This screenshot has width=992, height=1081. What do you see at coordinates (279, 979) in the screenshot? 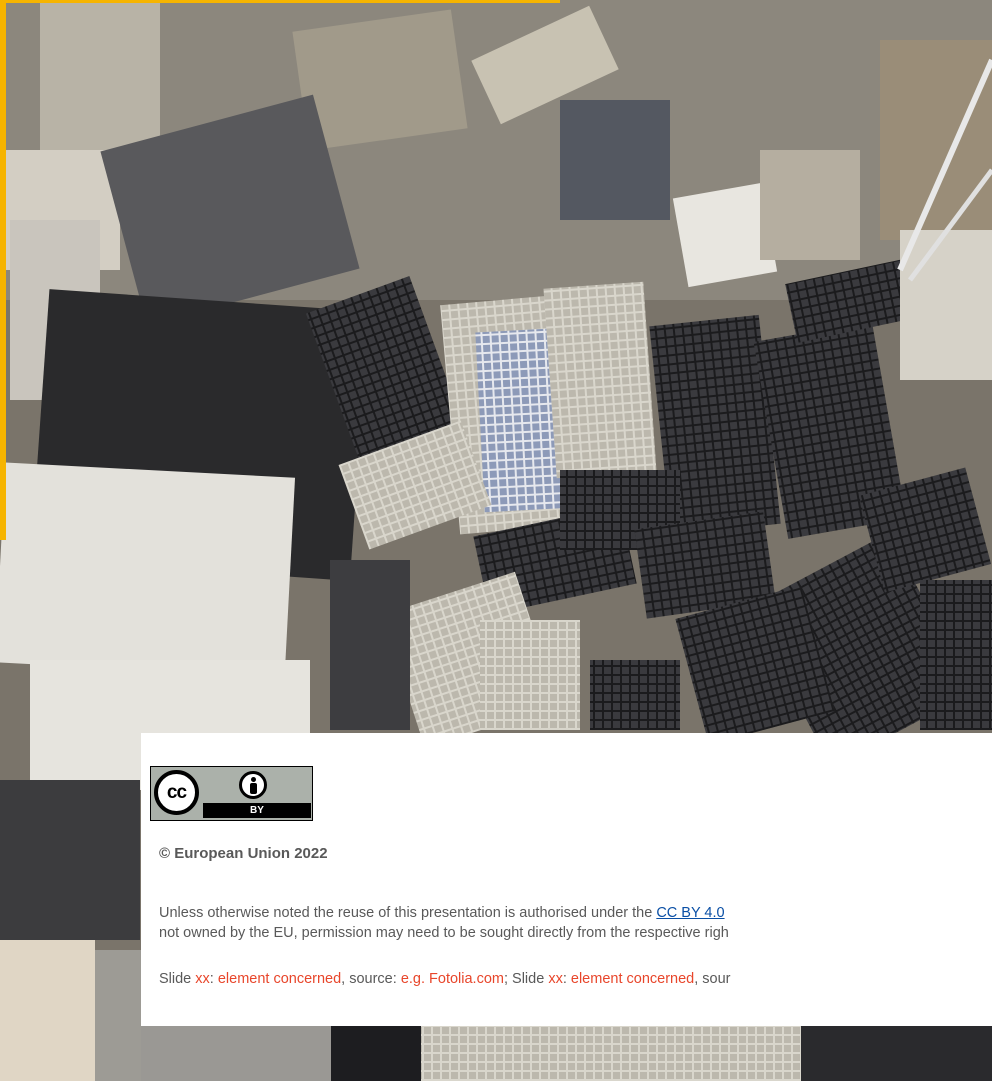
I see `credit-element: element concerned` at bounding box center [279, 979].